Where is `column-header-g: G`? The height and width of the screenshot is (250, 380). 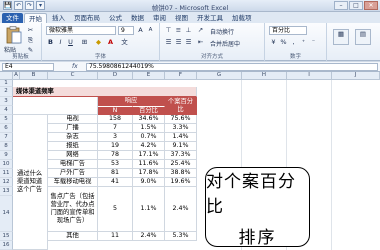 column-header-g: G is located at coordinates (219, 76).